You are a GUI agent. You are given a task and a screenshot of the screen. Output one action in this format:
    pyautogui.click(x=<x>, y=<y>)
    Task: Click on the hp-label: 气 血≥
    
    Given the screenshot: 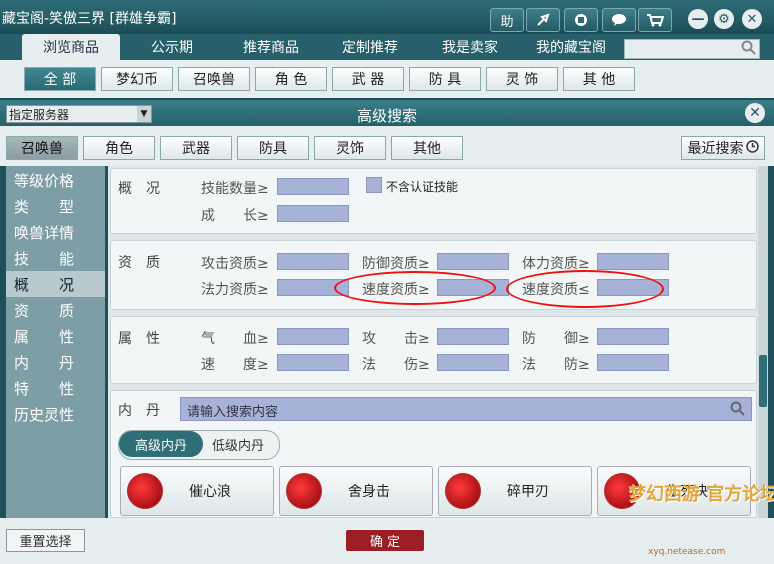 What is the action you would take?
    pyautogui.click(x=235, y=339)
    